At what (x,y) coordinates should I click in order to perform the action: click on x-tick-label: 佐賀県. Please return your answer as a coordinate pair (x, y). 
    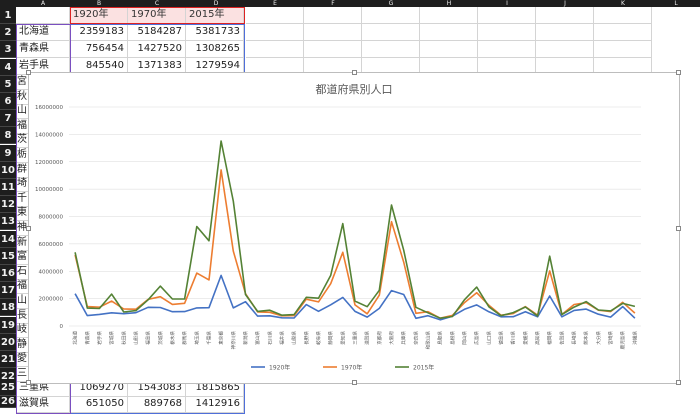
    Looking at the image, I should click on (561, 338).